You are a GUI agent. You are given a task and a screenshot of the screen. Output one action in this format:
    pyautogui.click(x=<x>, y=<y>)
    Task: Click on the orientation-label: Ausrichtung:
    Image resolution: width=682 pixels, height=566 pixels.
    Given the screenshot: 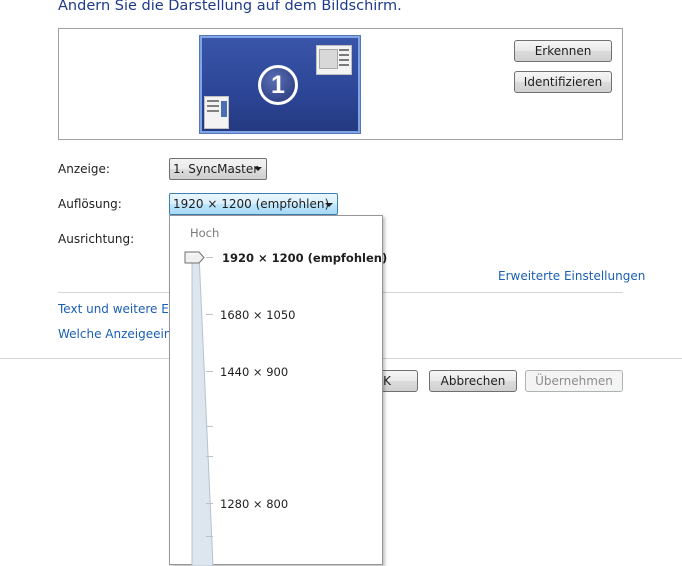 What is the action you would take?
    pyautogui.click(x=96, y=239)
    